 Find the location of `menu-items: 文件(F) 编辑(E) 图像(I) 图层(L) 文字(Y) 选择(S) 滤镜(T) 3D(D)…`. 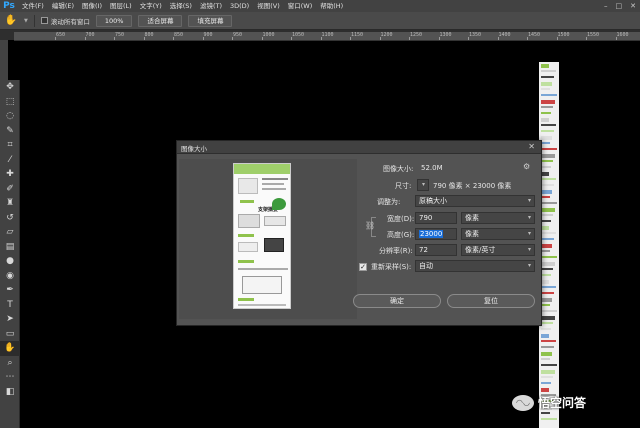

menu-items: 文件(F) 编辑(E) 图像(I) 图层(L) 文字(Y) 选择(S) 滤镜(T) 3D(D)… is located at coordinates (182, 6).